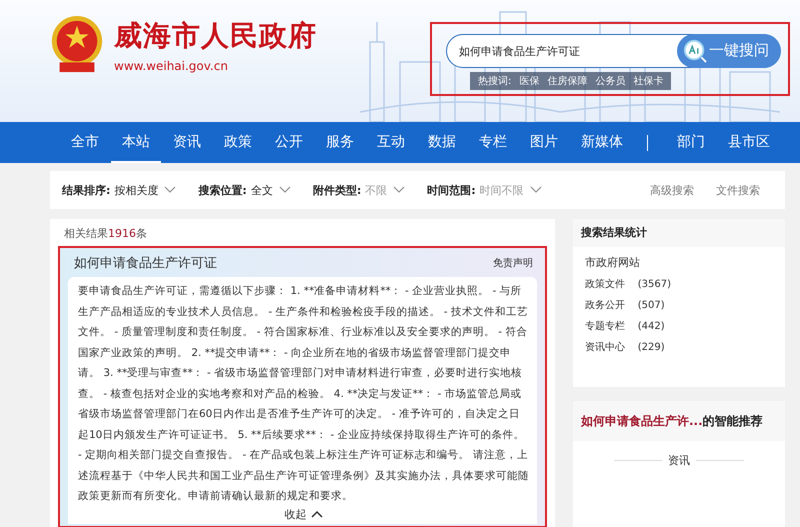 The image size is (800, 527). Describe the element at coordinates (171, 66) in the screenshot. I see `site-url: www.weihai.gov.cn` at that location.